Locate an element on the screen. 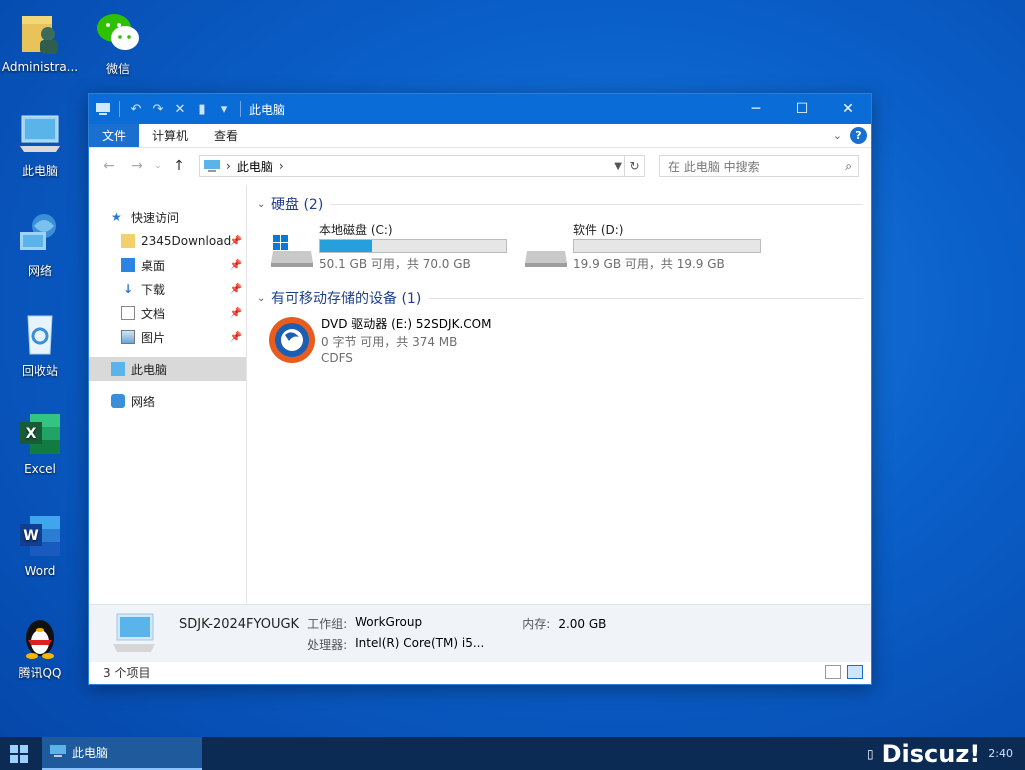  refresh-icon: ↻ is located at coordinates (634, 166).